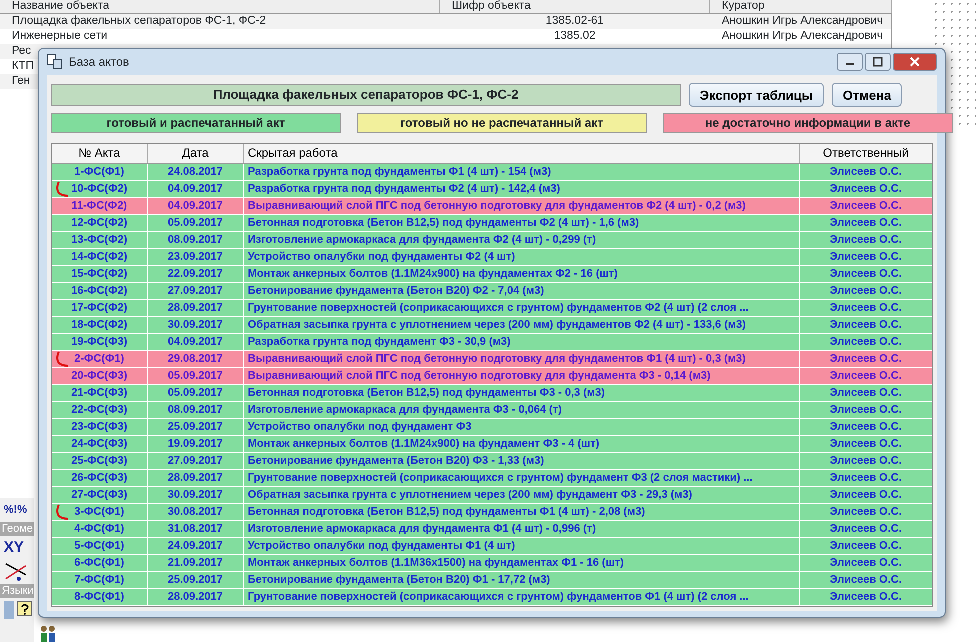  Describe the element at coordinates (55, 62) in the screenshot. I see `app-icon` at that location.